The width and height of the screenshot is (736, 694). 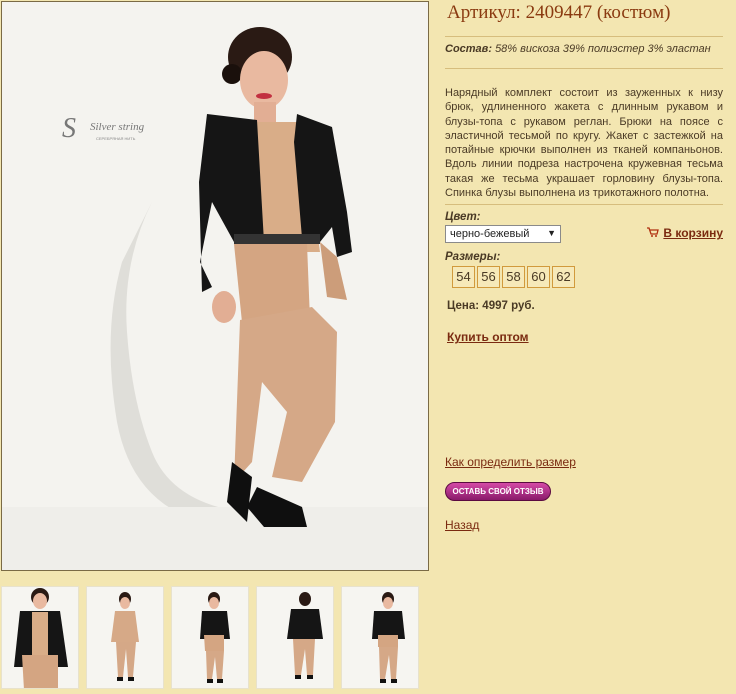 What do you see at coordinates (510, 462) in the screenshot?
I see `size-guide-link: Как определить размер` at bounding box center [510, 462].